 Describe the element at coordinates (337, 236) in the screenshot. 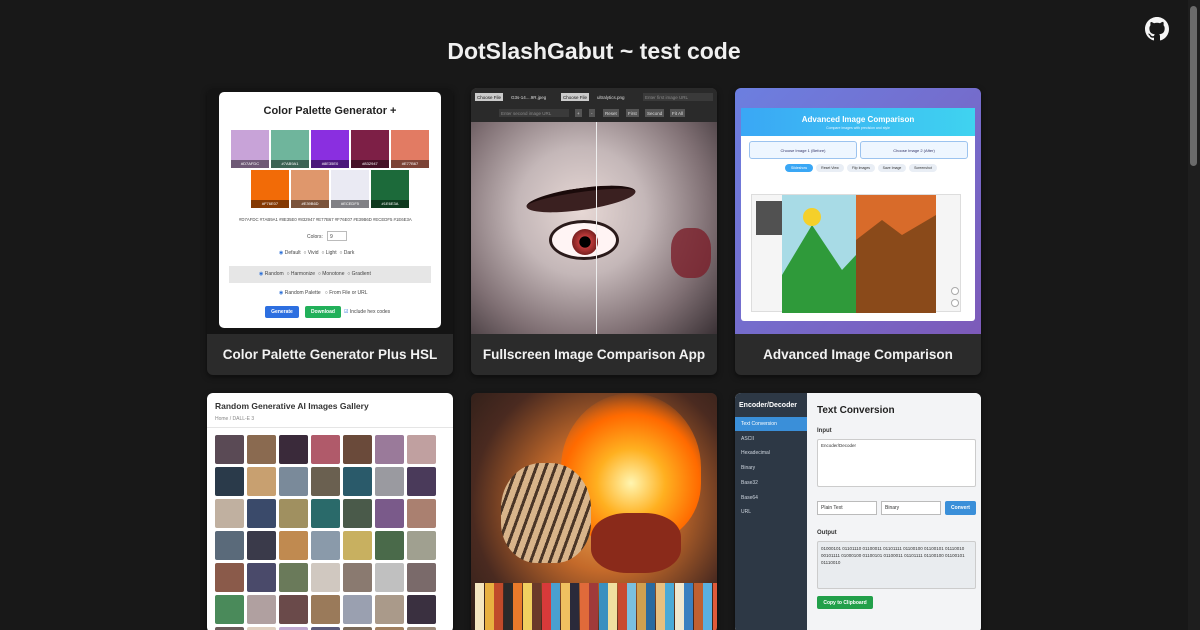

I see `colors-input: 9` at that location.